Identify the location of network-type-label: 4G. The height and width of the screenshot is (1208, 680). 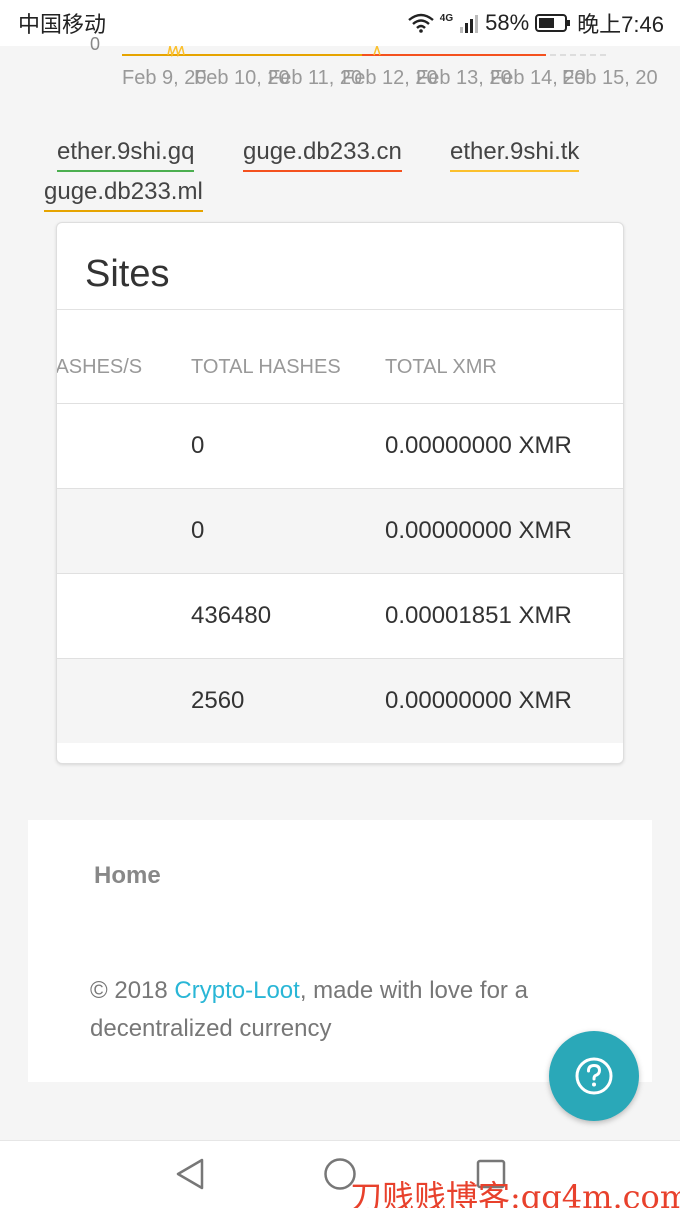
(446, 18).